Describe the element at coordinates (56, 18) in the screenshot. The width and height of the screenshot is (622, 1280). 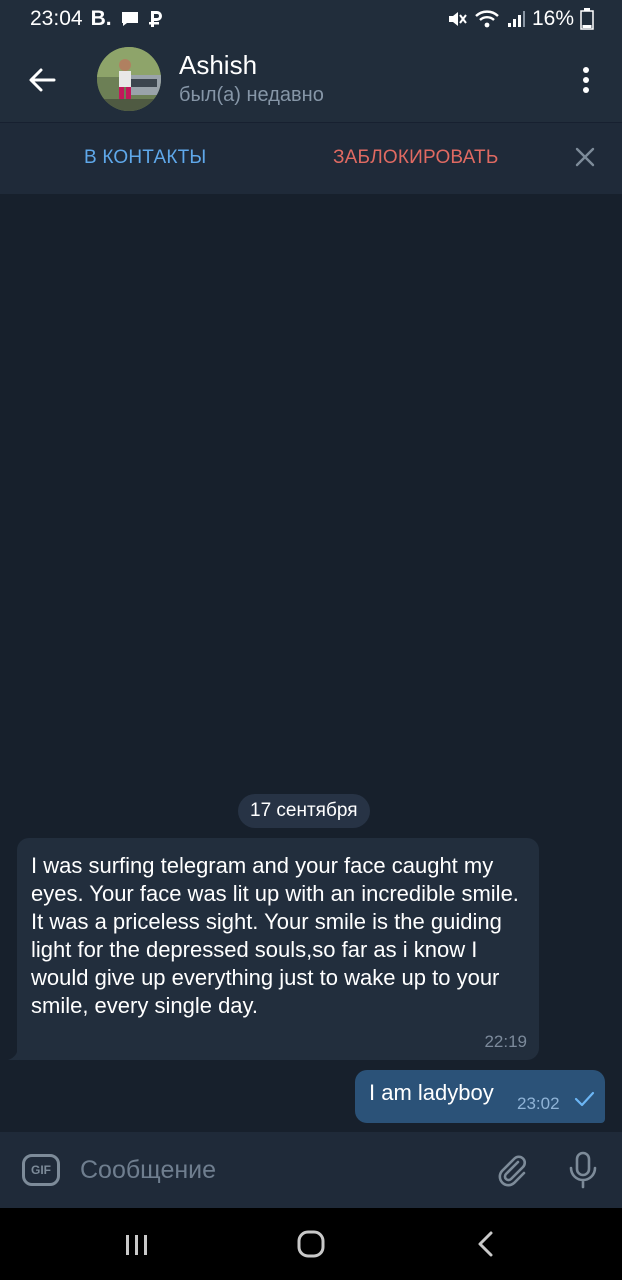
I see `status-time: 23:04` at that location.